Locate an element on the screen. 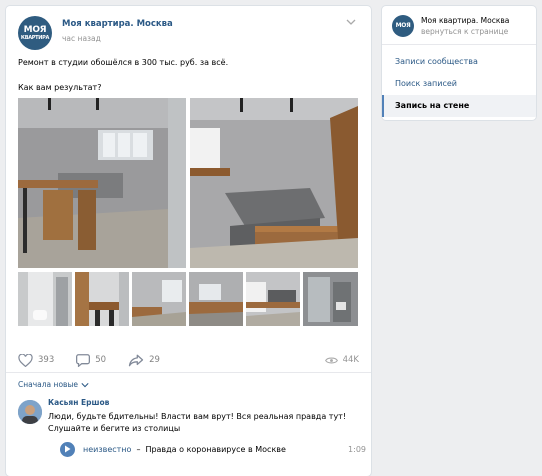 The image size is (542, 476). comments-sort-selector: Сначала новые is located at coordinates (53, 384).